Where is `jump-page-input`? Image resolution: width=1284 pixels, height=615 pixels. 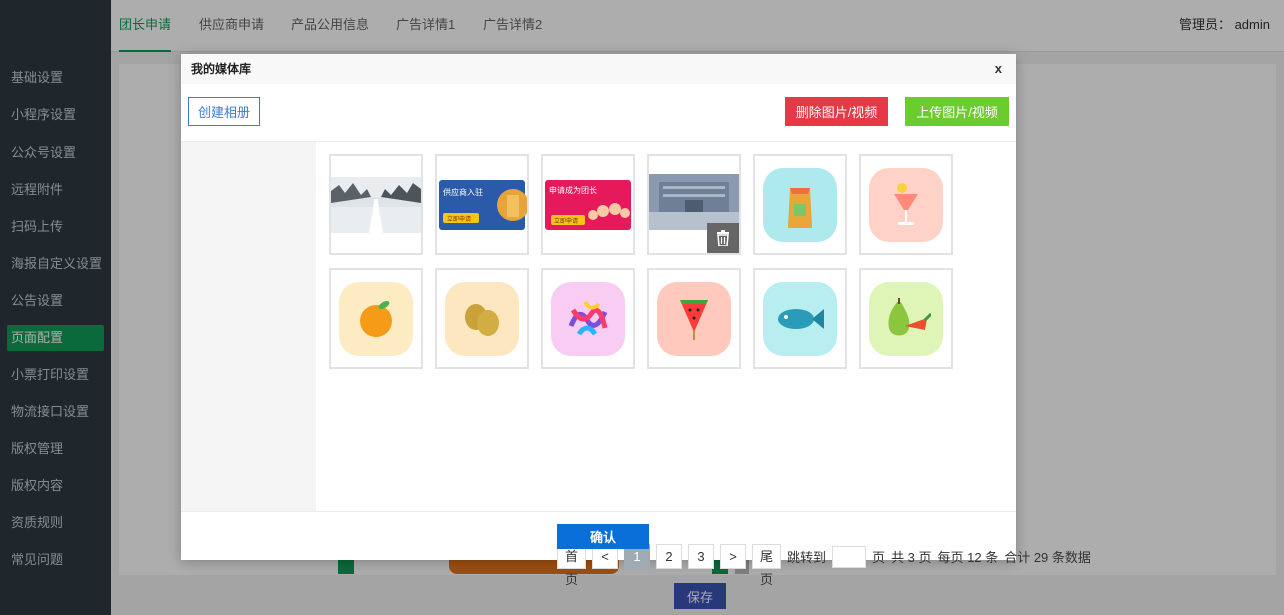 jump-page-input is located at coordinates (849, 556).